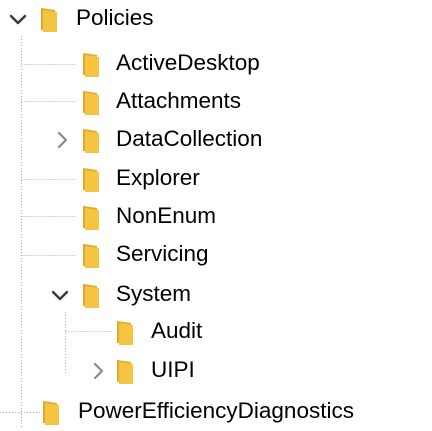  Describe the element at coordinates (216, 255) in the screenshot. I see `tree-node-servicing: Servicing` at that location.